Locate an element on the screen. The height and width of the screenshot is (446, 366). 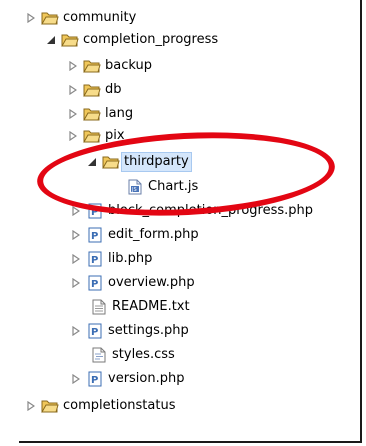
tree-item-styles-css: styles.css is located at coordinates (132, 355).